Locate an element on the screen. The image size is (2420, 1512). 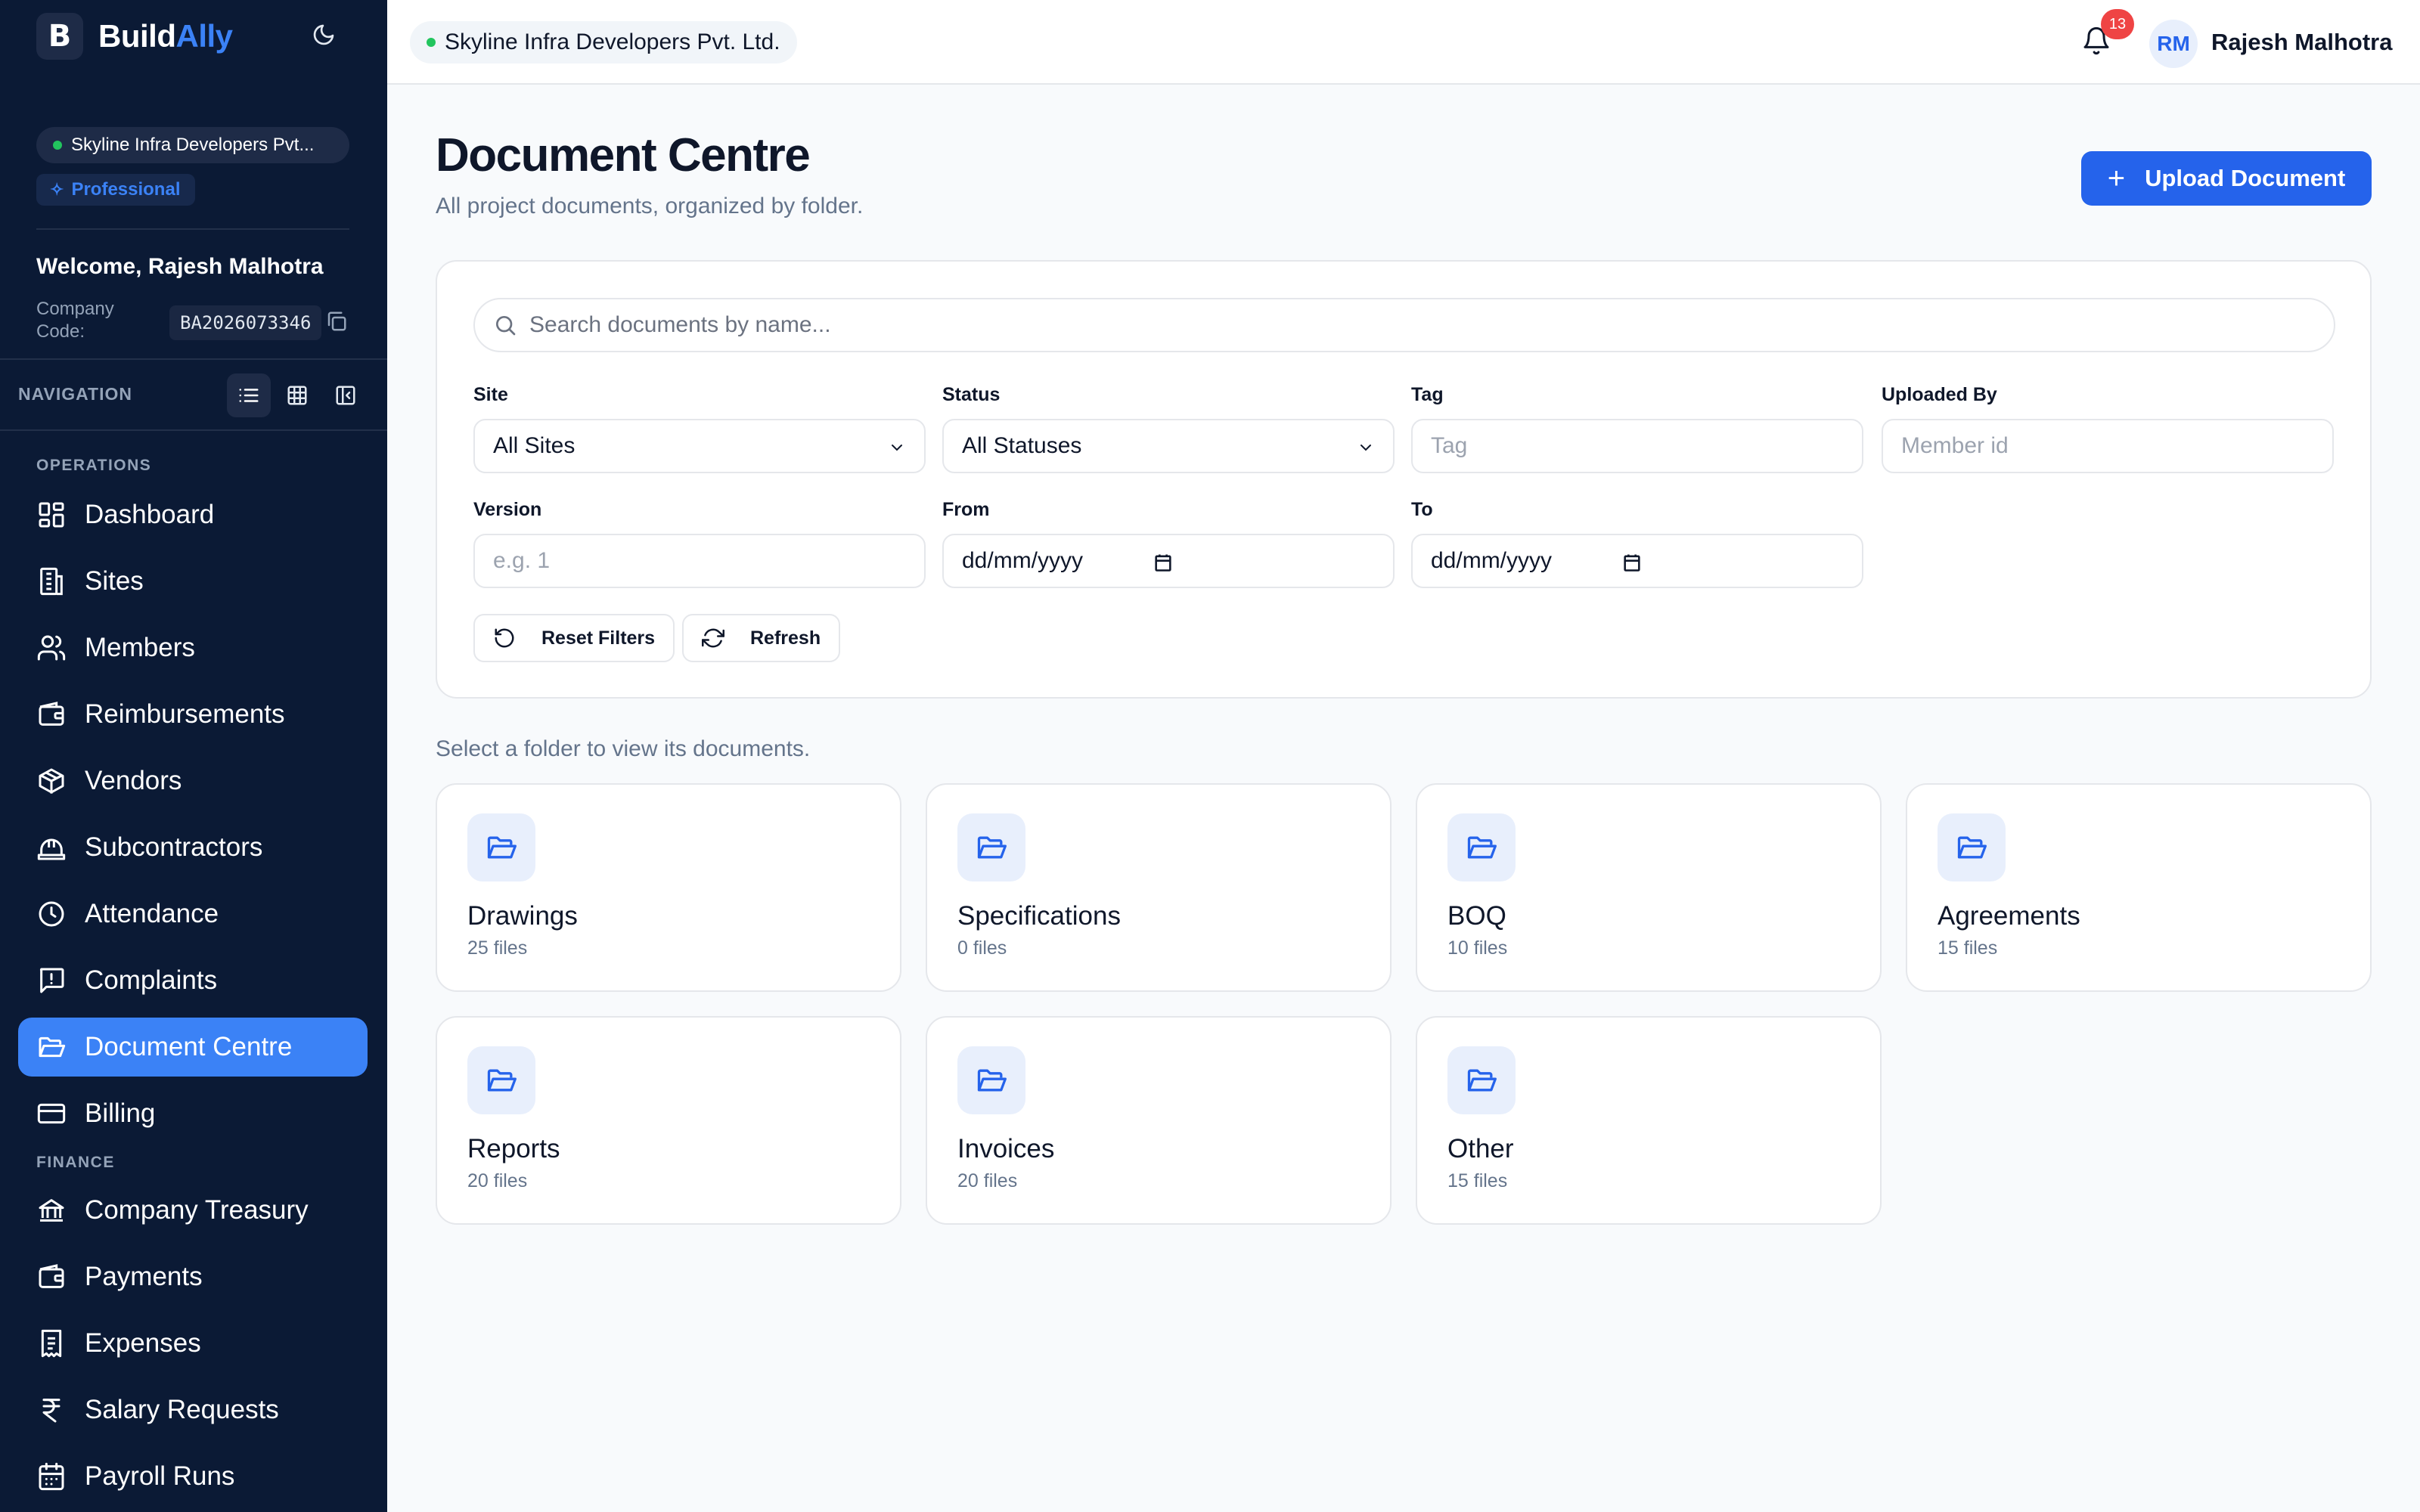
folder-card-boq: BOQ 10 files is located at coordinates (1649, 887).